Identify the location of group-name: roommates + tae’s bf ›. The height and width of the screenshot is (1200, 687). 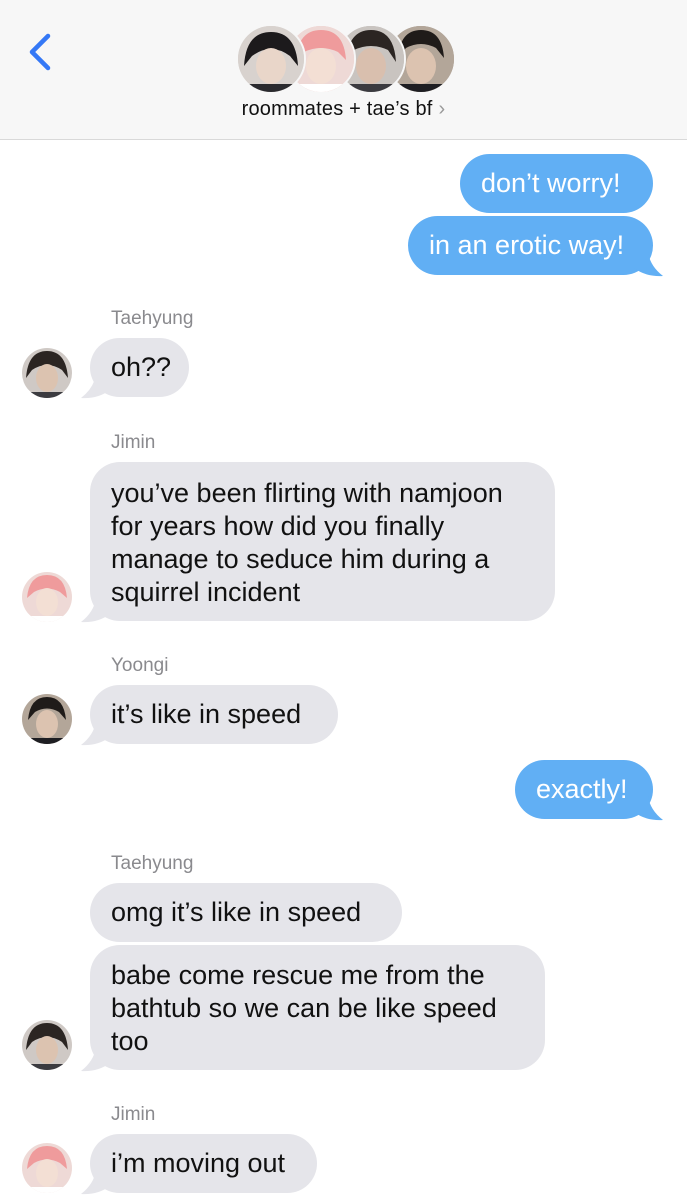
(343, 109).